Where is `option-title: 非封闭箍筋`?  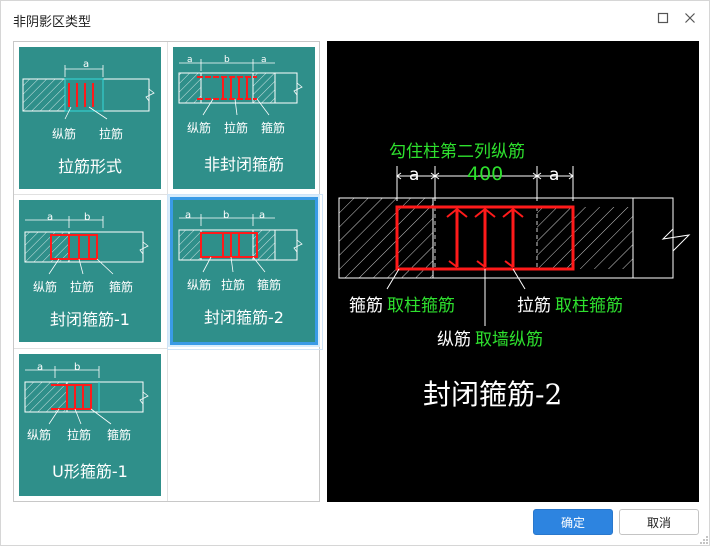
option-title: 非封闭箍筋 is located at coordinates (243, 164).